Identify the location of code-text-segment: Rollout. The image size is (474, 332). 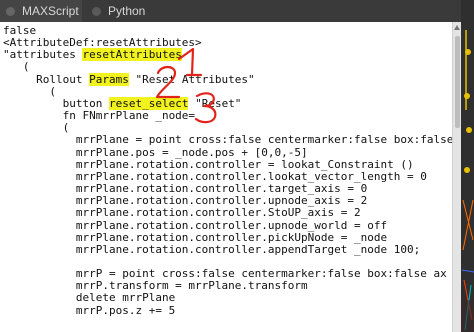
(46, 79).